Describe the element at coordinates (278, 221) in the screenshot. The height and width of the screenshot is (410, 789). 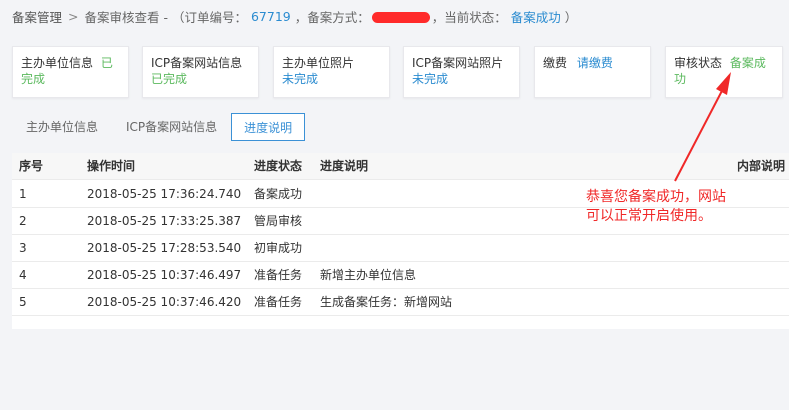
I see `row-status: 管局审核` at that location.